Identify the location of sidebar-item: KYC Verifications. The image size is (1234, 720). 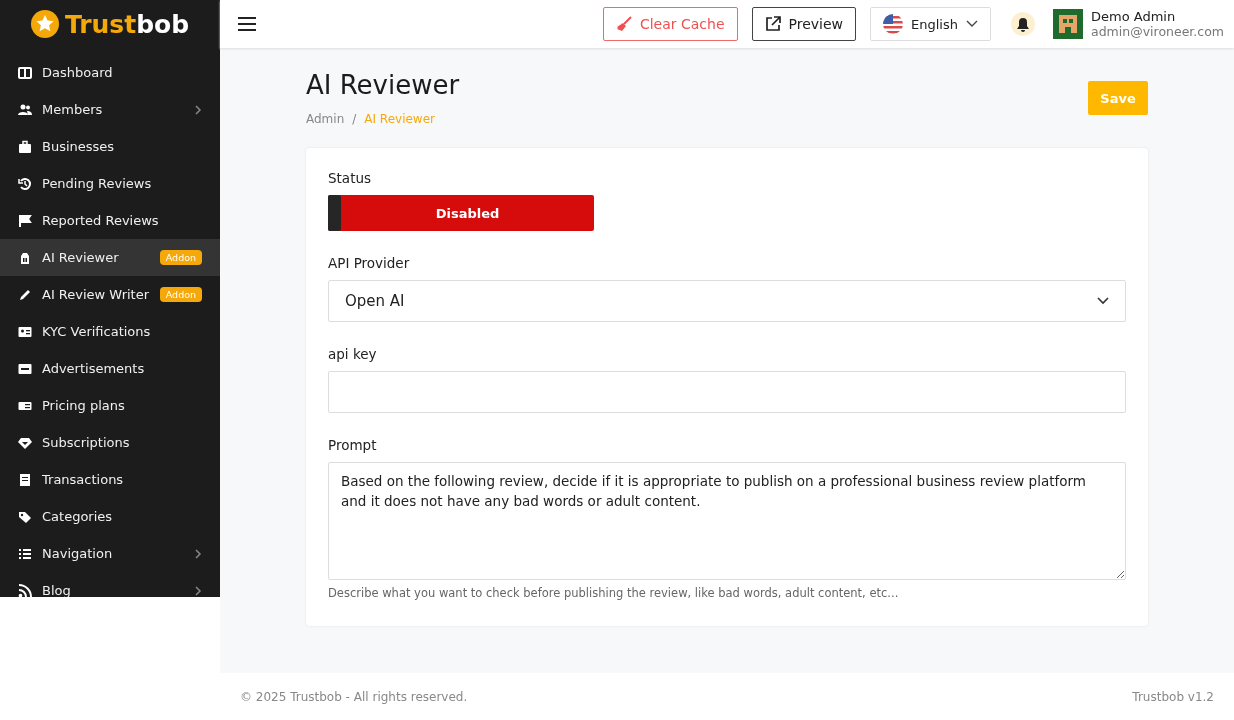
(110, 331).